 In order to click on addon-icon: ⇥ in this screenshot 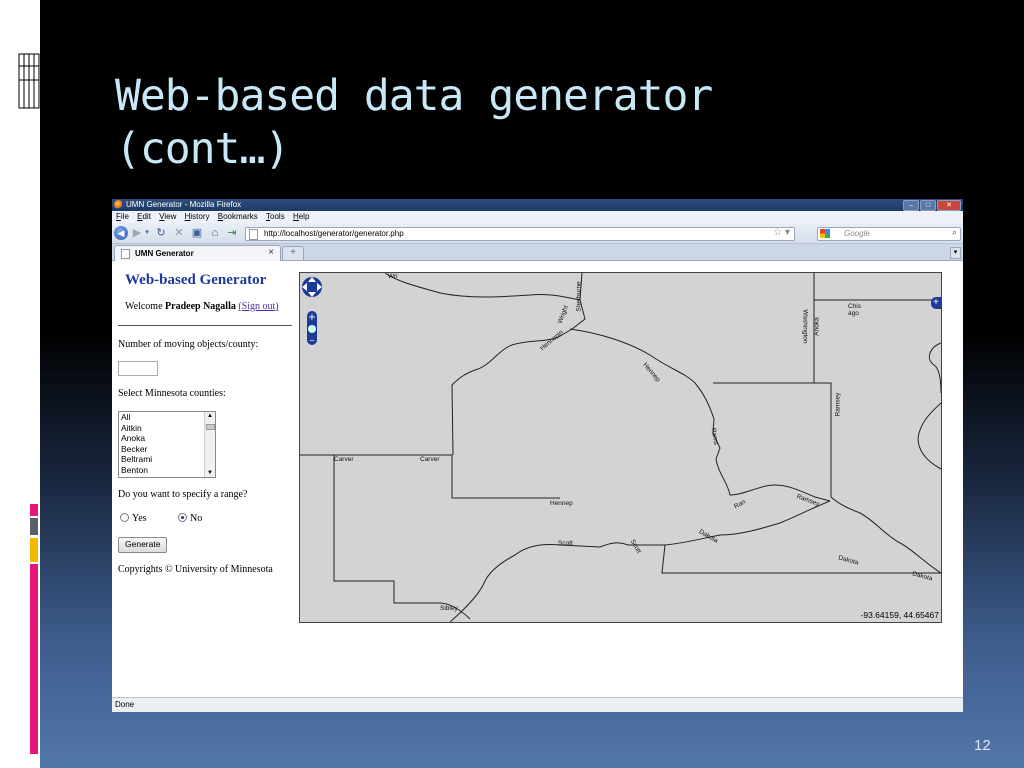, I will do `click(232, 233)`.